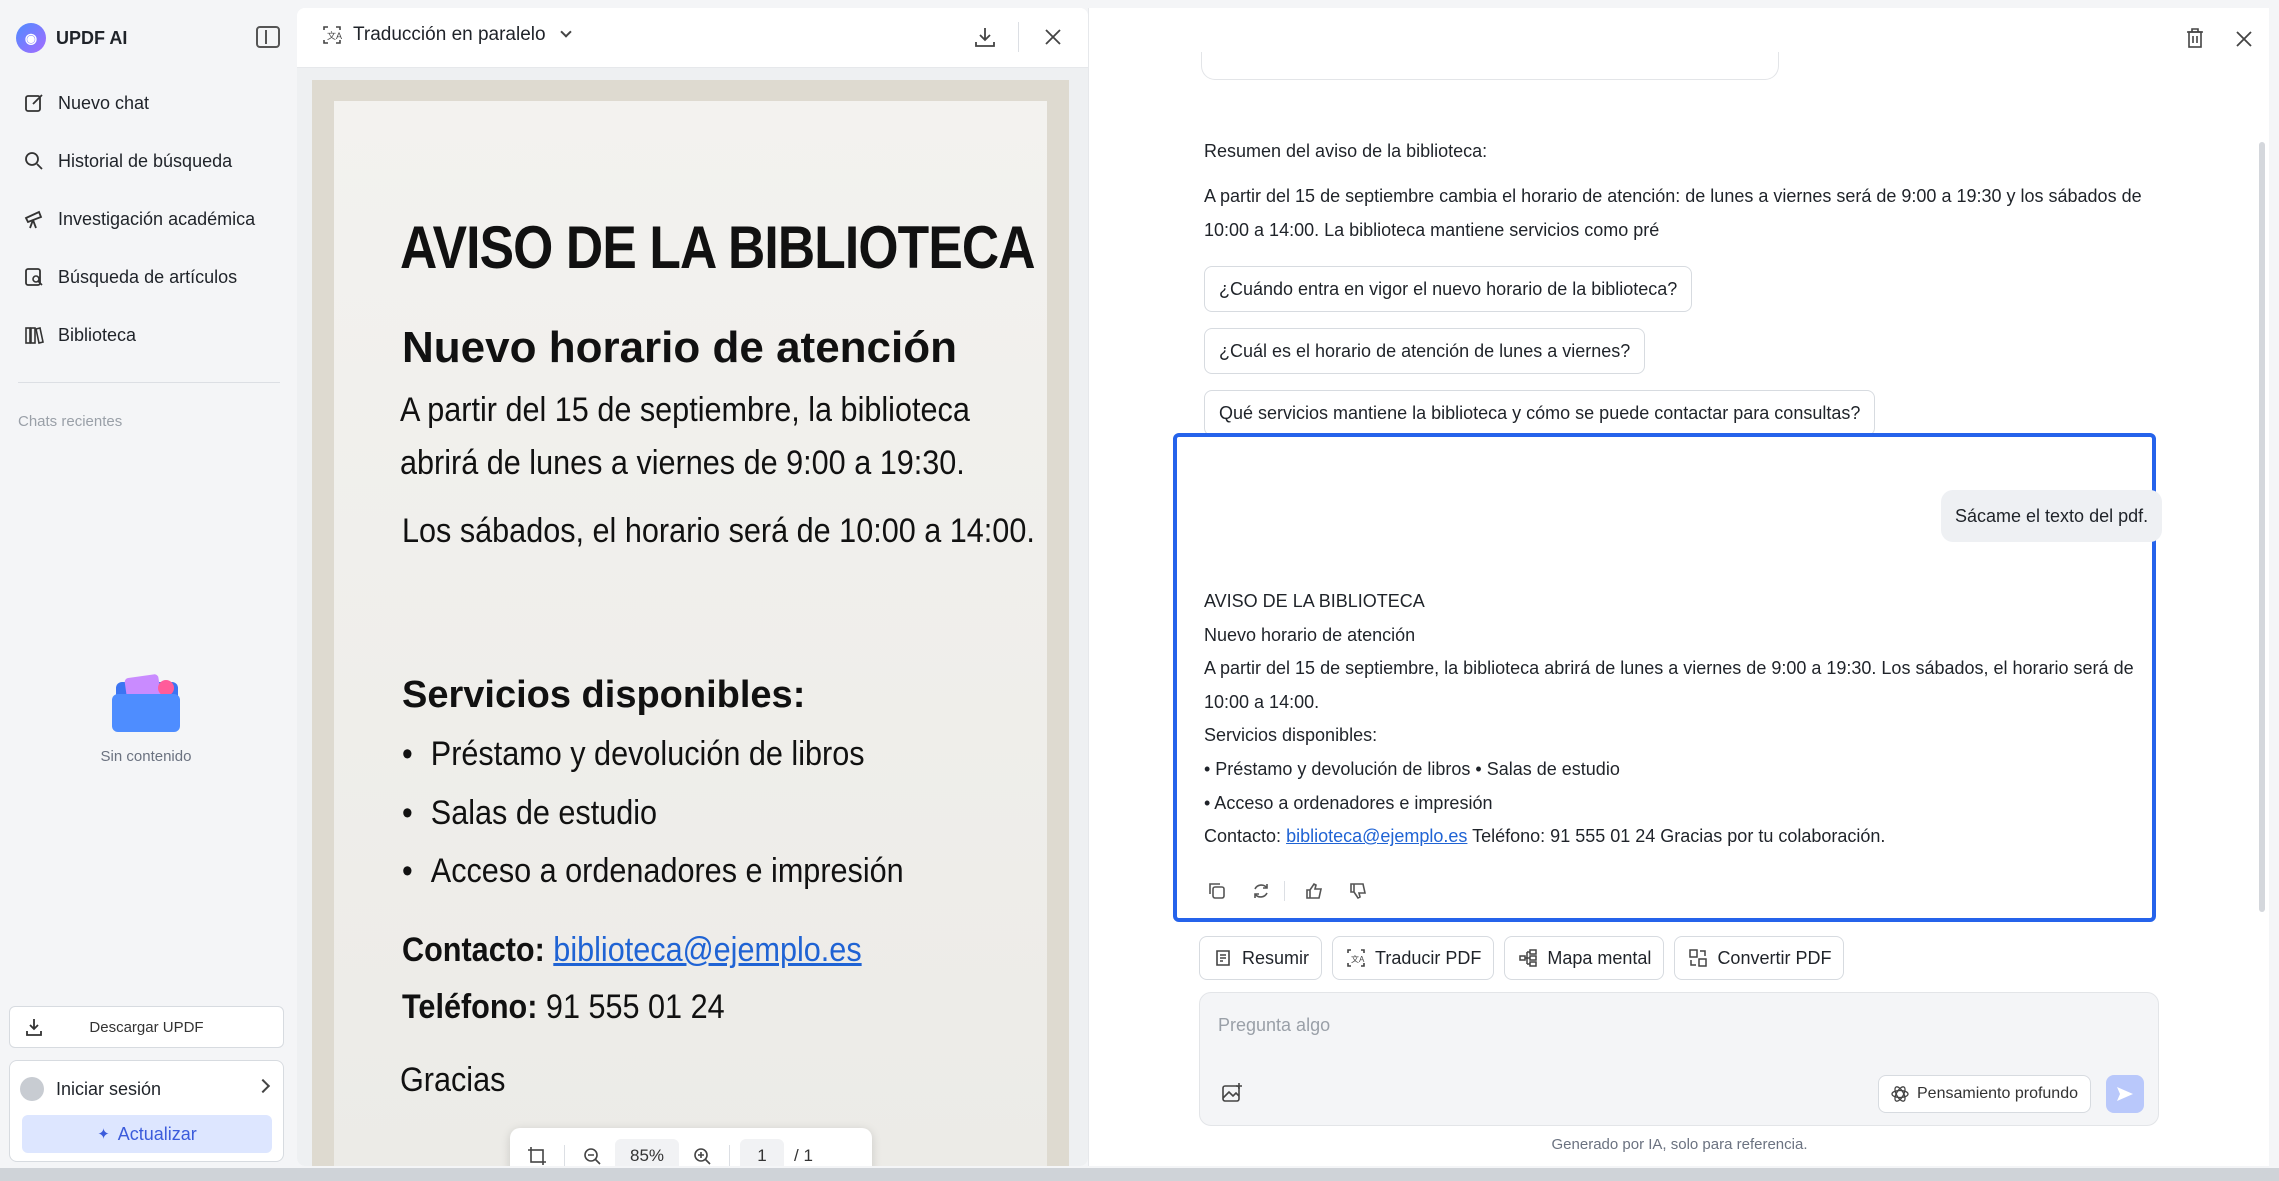 This screenshot has width=2279, height=1181. I want to click on brand: ◉ UPDF AI, so click(71, 38).